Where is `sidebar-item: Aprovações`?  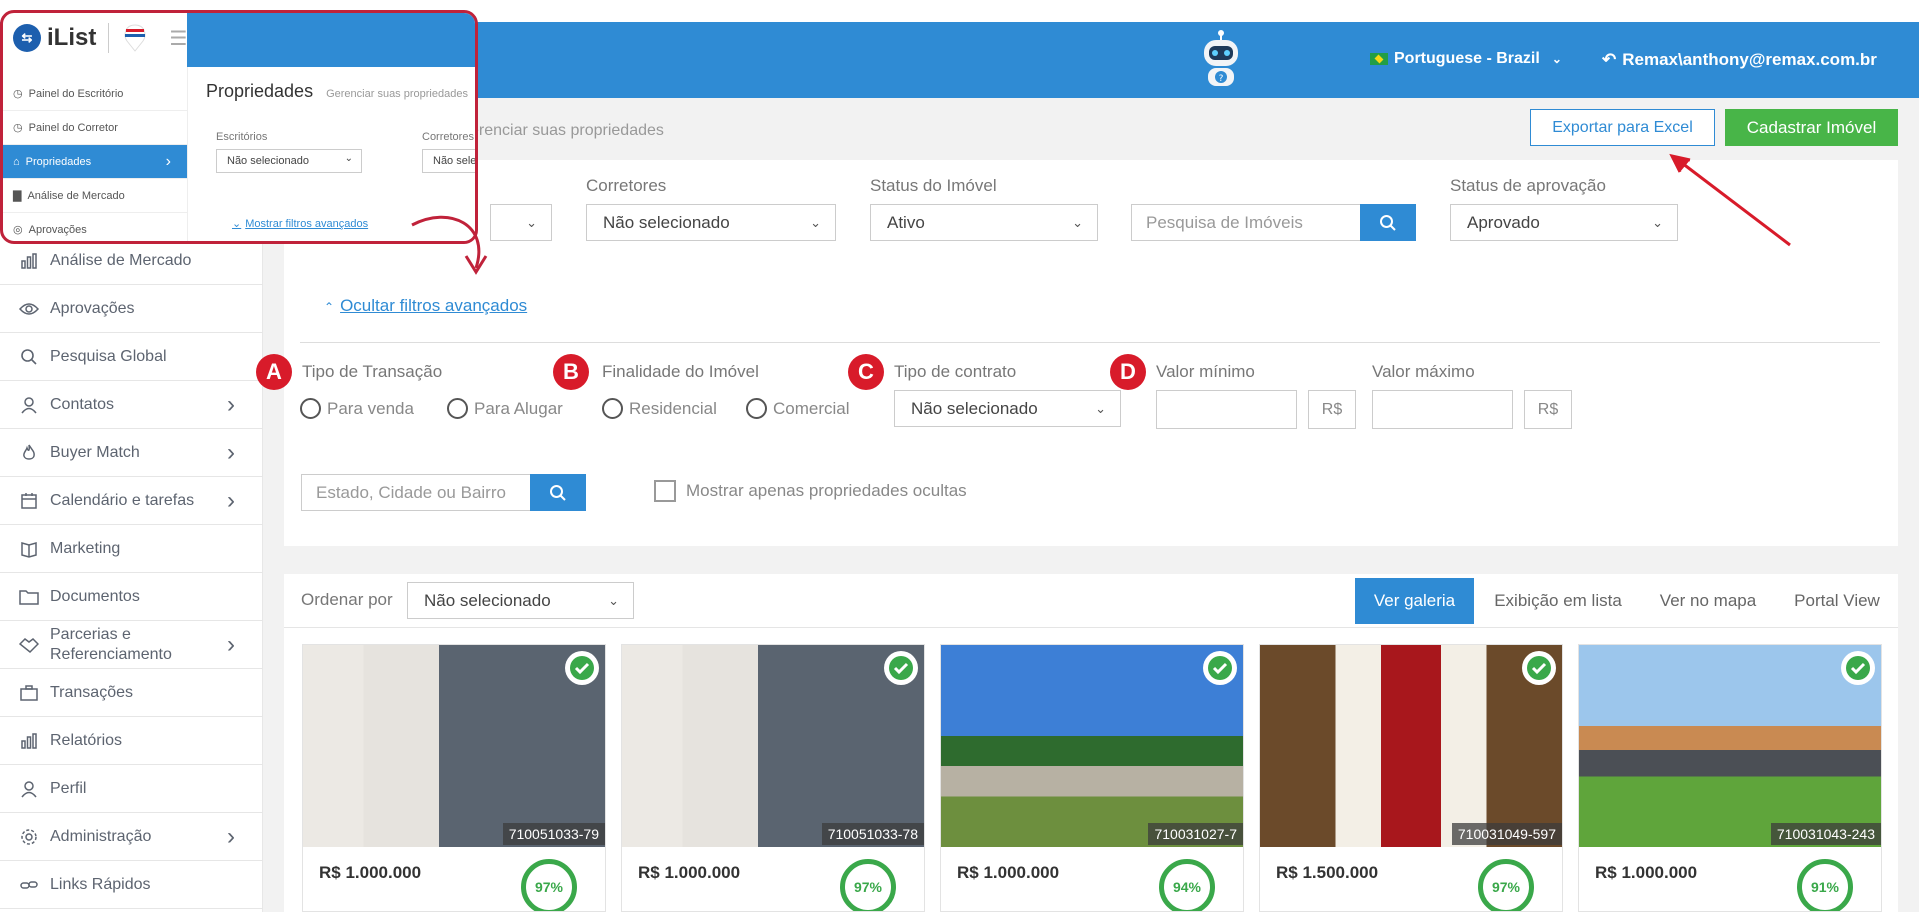 sidebar-item: Aprovações is located at coordinates (131, 309).